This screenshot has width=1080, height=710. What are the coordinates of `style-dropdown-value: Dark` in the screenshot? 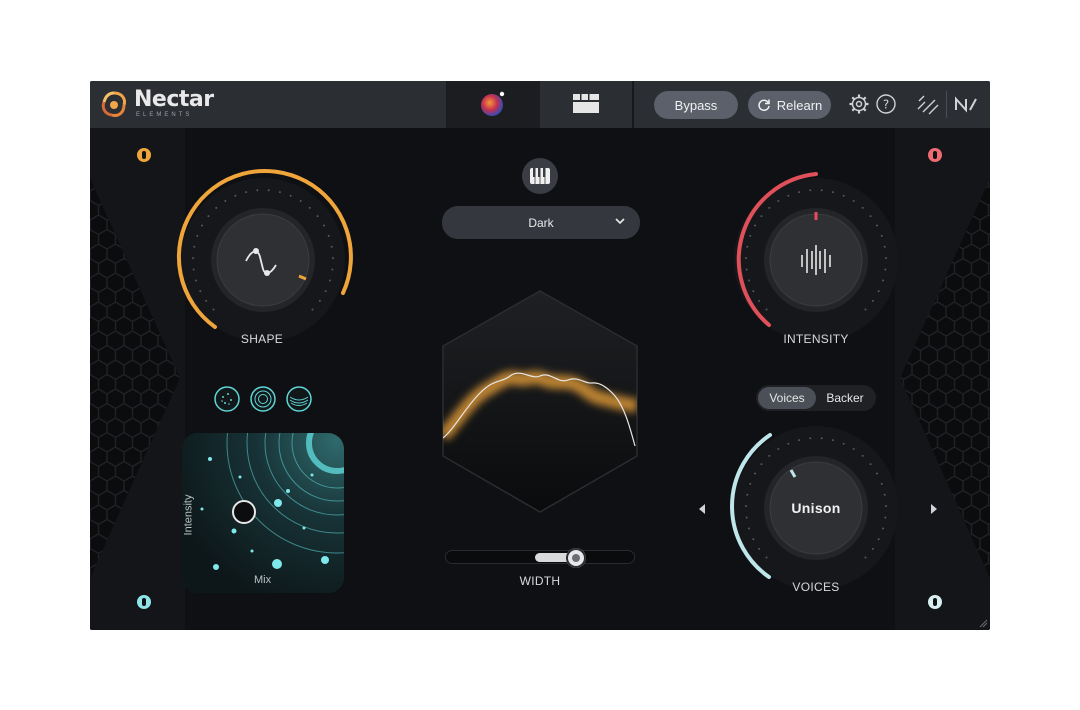 It's located at (541, 222).